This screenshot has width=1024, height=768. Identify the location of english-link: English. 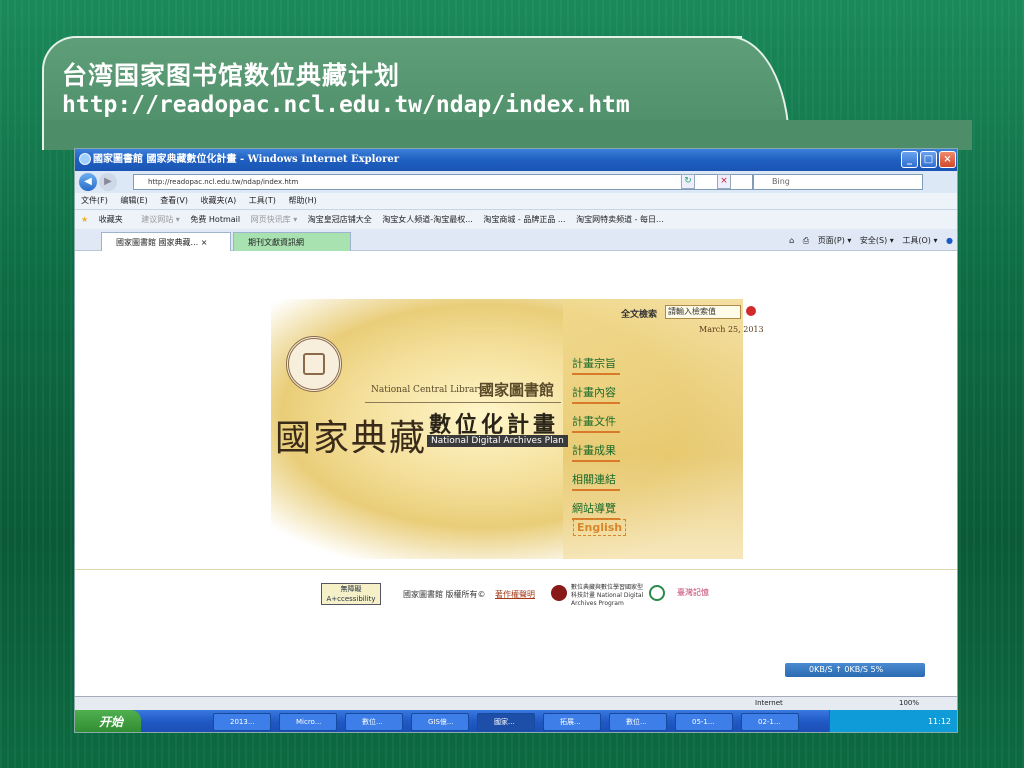
(600, 527).